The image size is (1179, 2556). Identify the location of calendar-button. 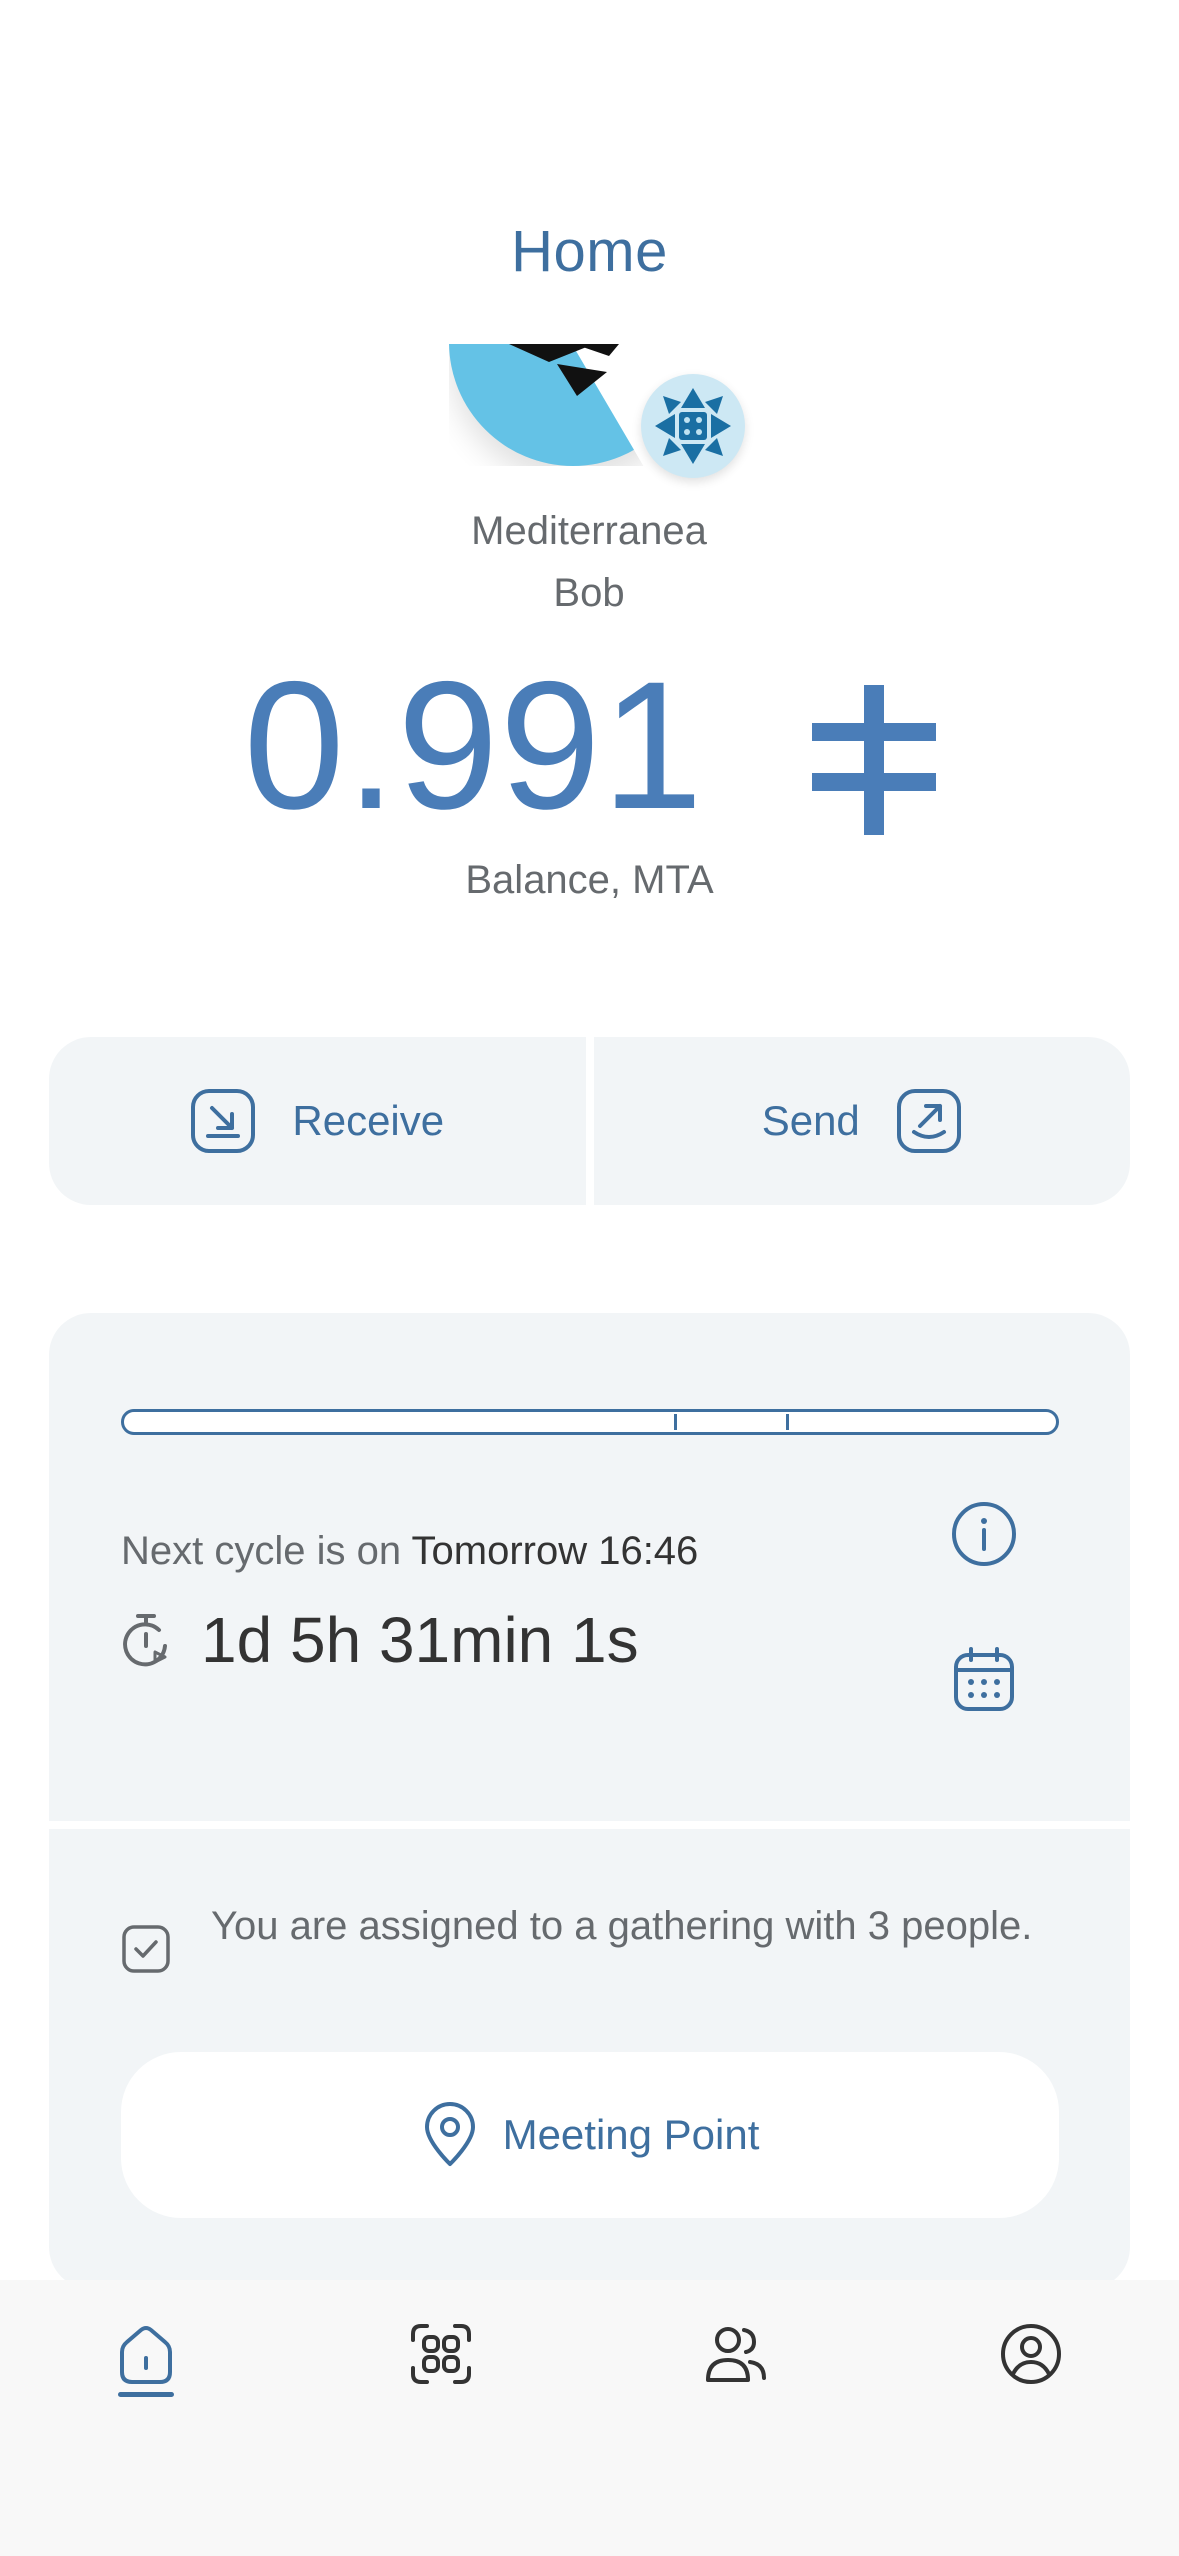
(984, 1679).